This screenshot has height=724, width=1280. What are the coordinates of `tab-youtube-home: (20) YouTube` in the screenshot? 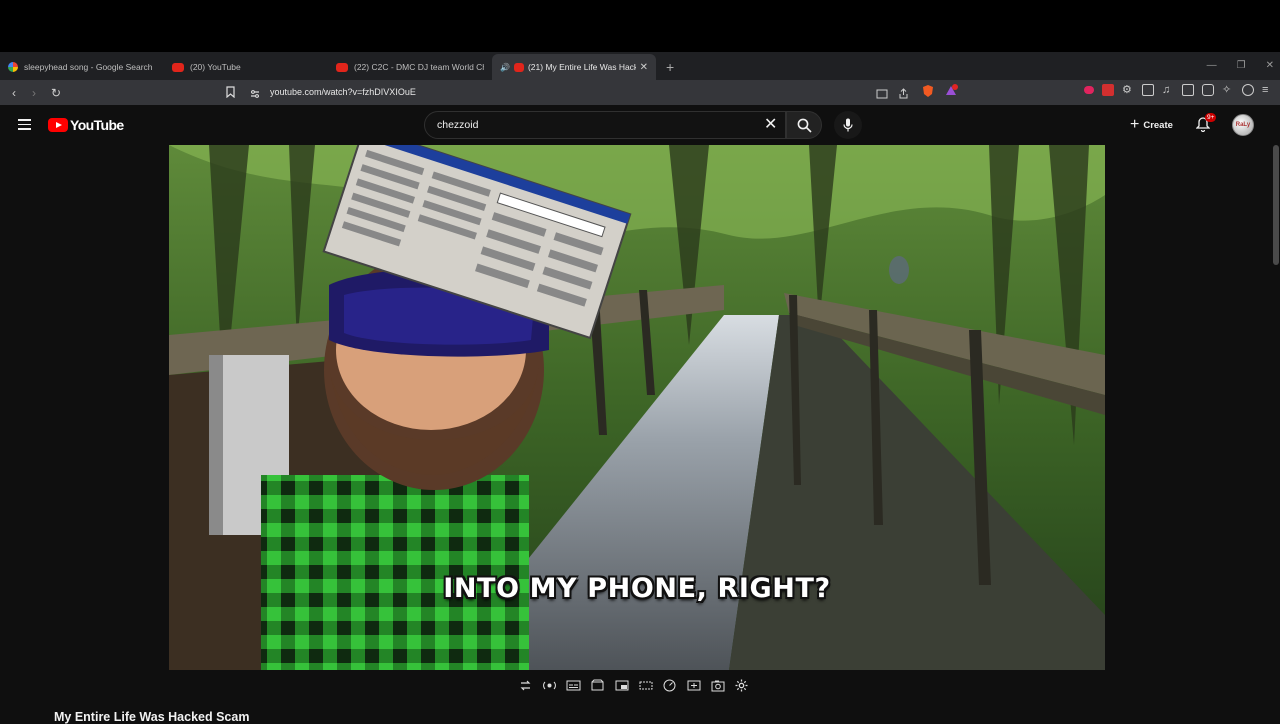 It's located at (246, 67).